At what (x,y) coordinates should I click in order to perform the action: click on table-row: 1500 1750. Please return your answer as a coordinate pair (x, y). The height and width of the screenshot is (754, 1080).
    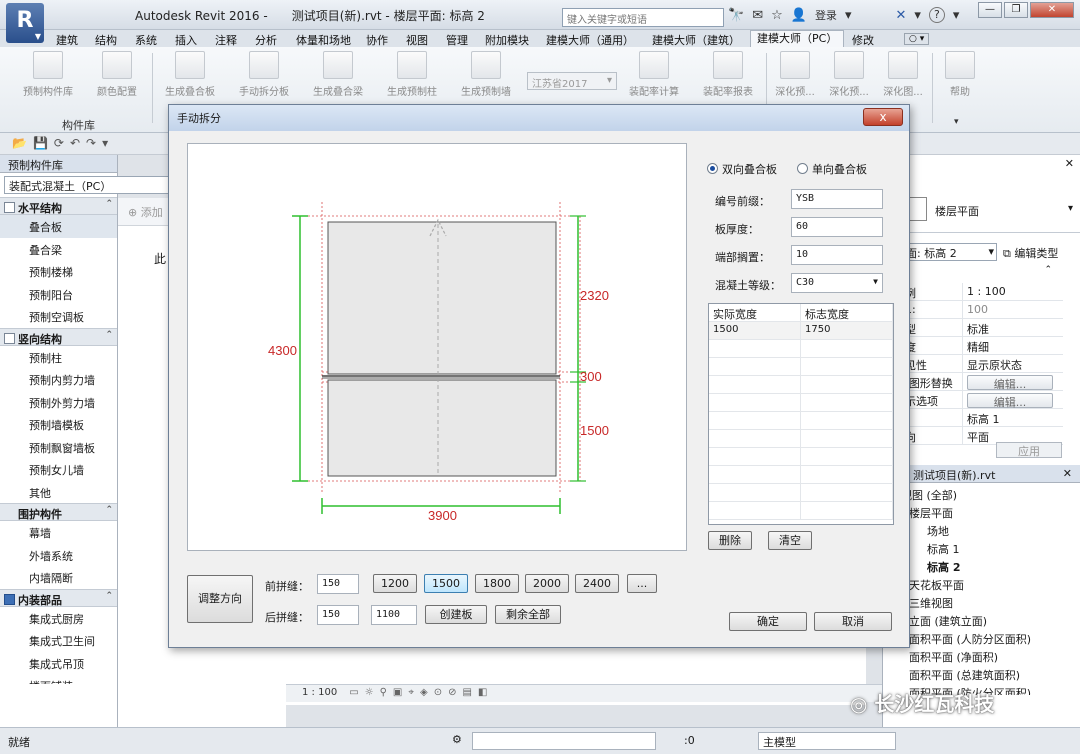
    Looking at the image, I should click on (801, 331).